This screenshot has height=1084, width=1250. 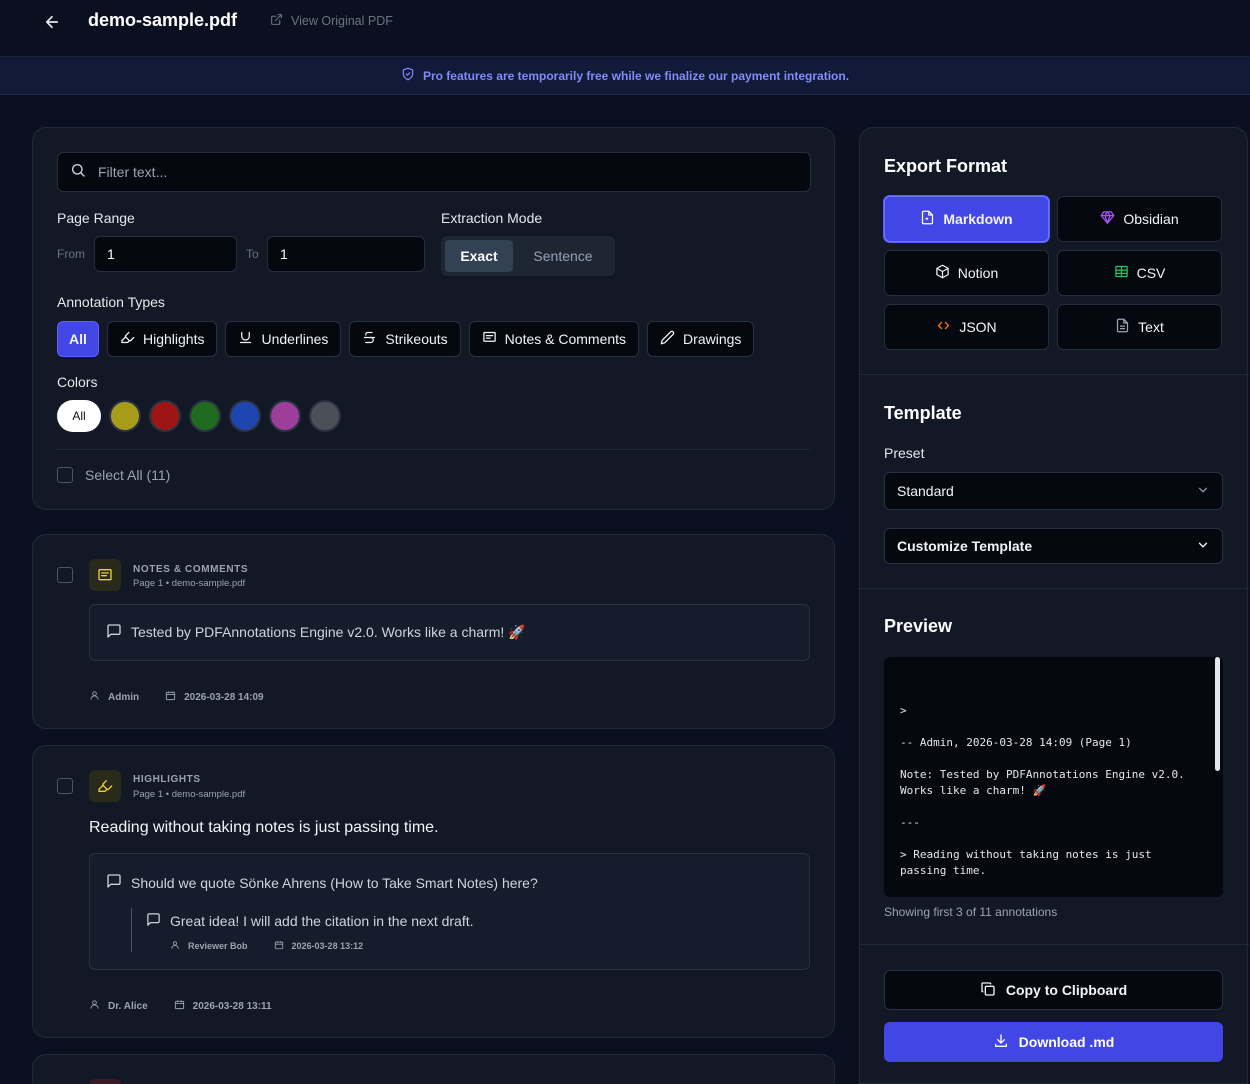 I want to click on search-field, so click(x=434, y=172).